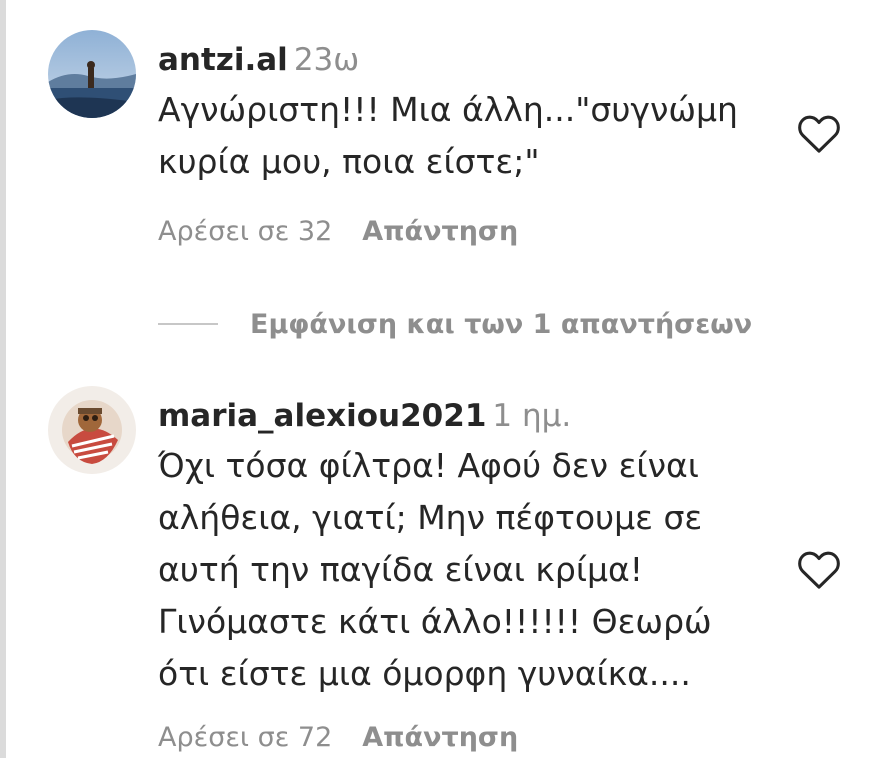 The image size is (880, 758). What do you see at coordinates (338, 232) in the screenshot?
I see `comment-meta: Αρέσει σε 32 Απάντηση` at bounding box center [338, 232].